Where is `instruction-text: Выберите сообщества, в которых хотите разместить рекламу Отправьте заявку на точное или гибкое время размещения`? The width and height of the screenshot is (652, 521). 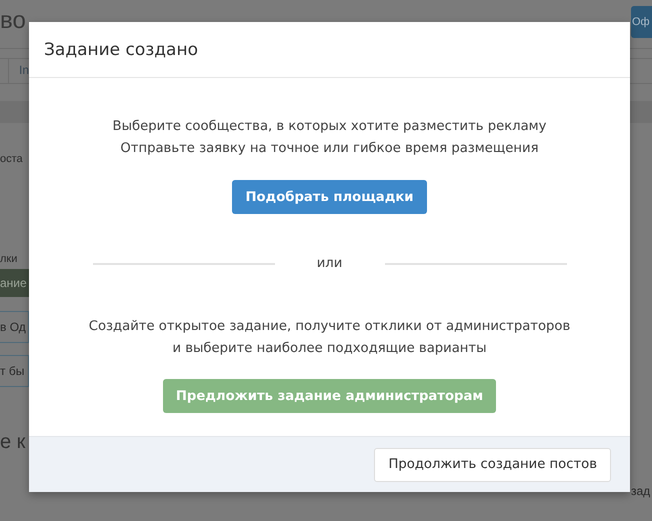 instruction-text: Выберите сообщества, в которых хотите разместить рекламу Отправьте заявку на точное или гибкое время размещения is located at coordinates (329, 138).